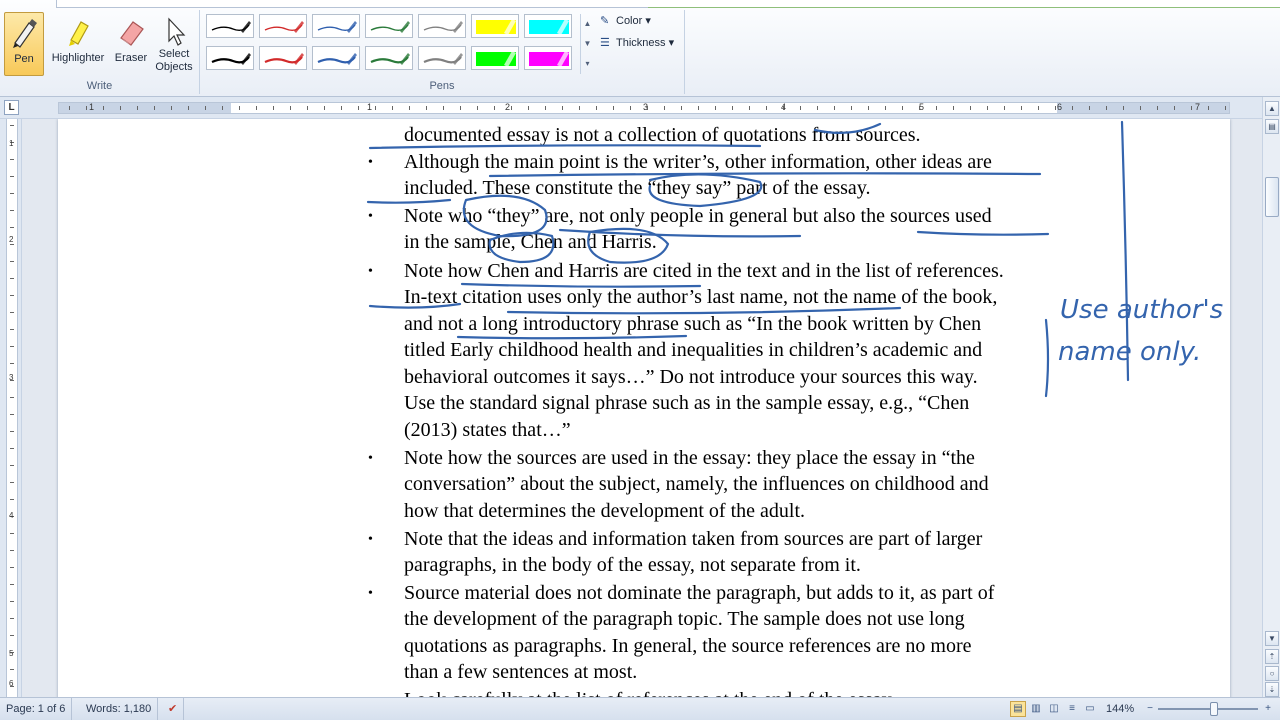  Describe the element at coordinates (1272, 638) in the screenshot. I see `scroll-down-icon: ▼` at that location.